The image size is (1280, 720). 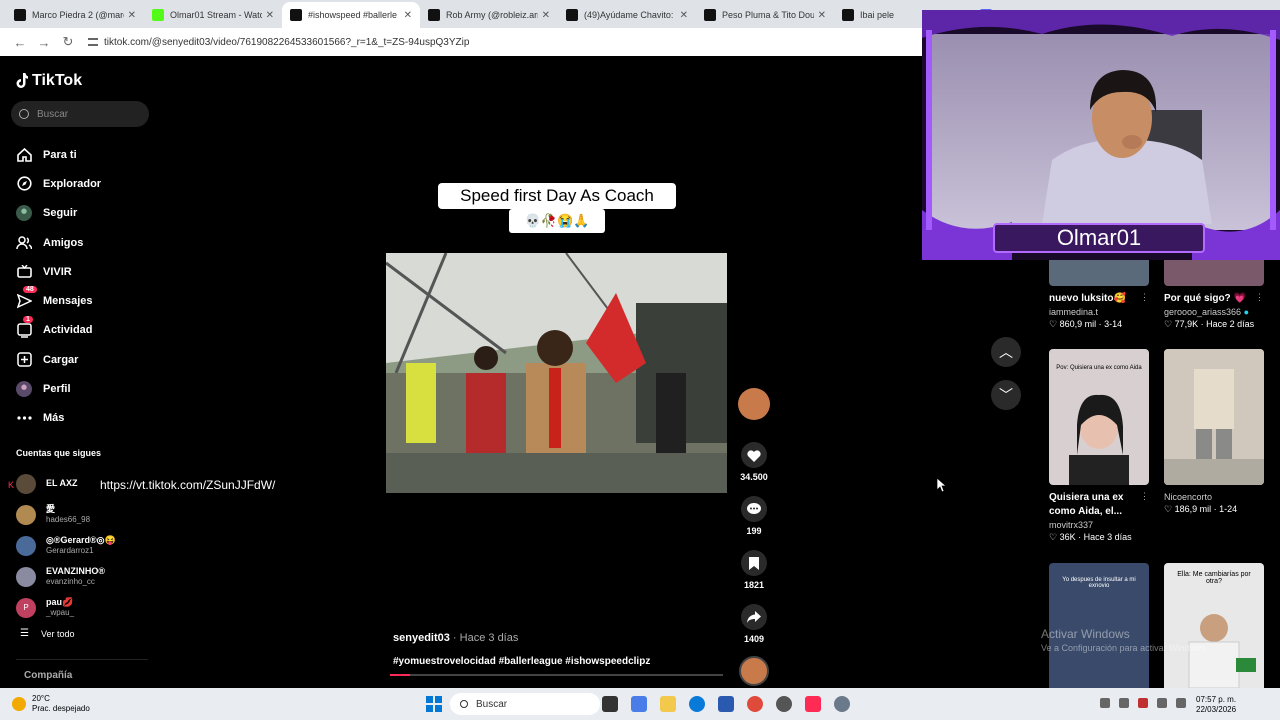 I want to click on grid-item: Yo despues de insultar a mi exnovio, so click(x=1099, y=625).